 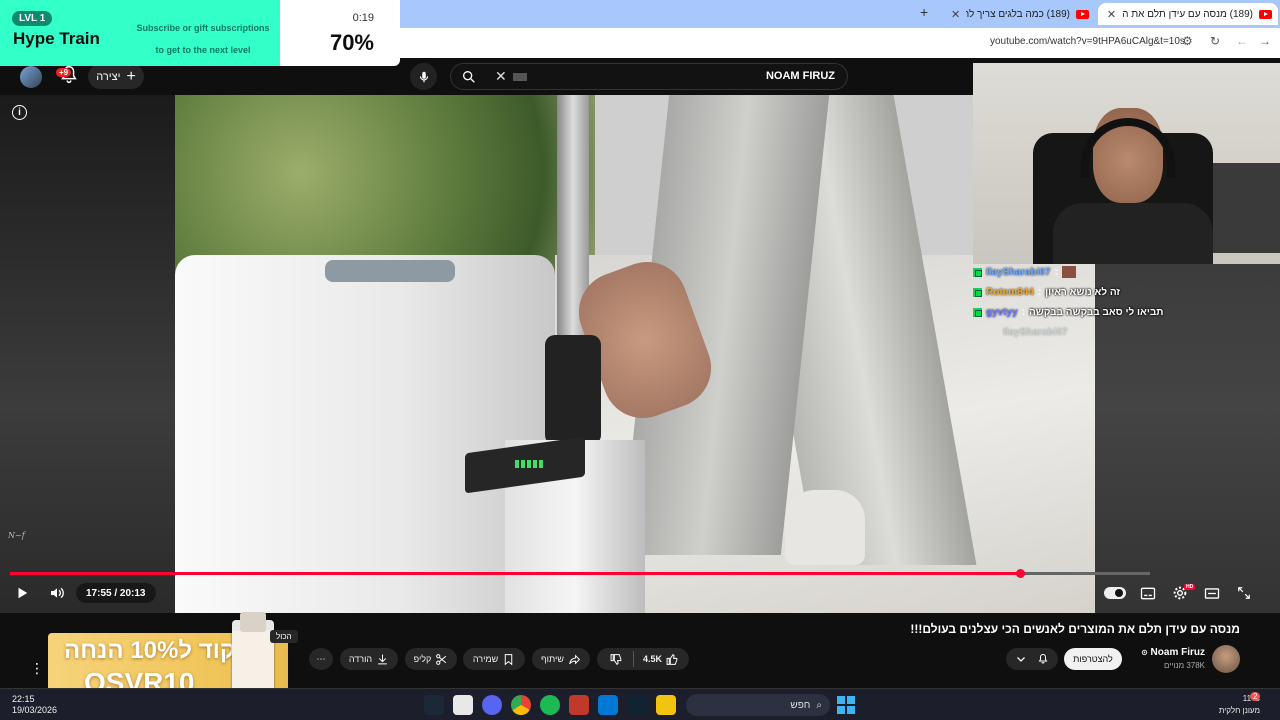 What do you see at coordinates (1244, 593) in the screenshot?
I see `fullscreen-button` at bounding box center [1244, 593].